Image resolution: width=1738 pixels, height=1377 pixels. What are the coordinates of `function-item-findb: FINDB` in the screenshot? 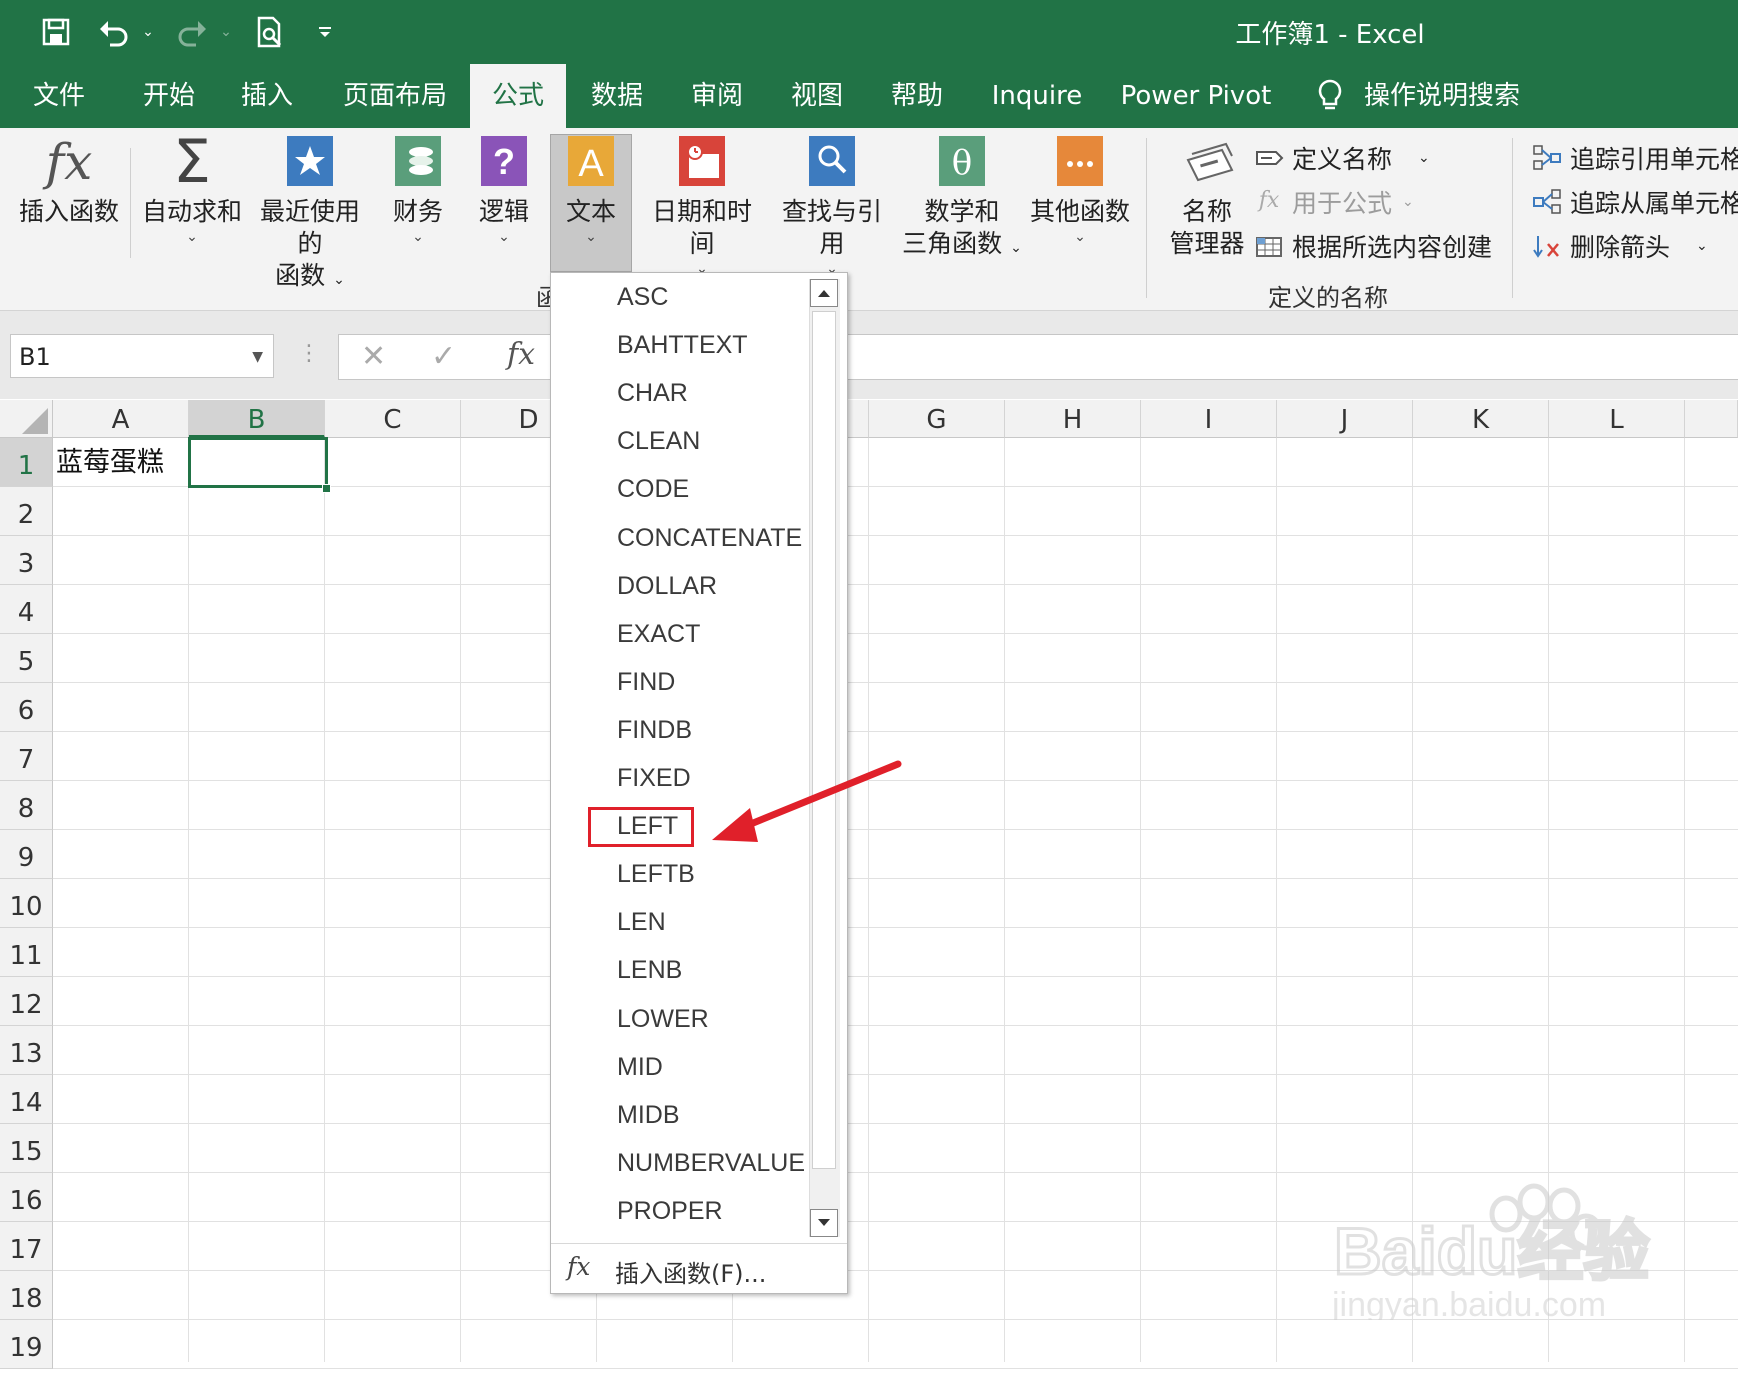 It's located at (654, 730).